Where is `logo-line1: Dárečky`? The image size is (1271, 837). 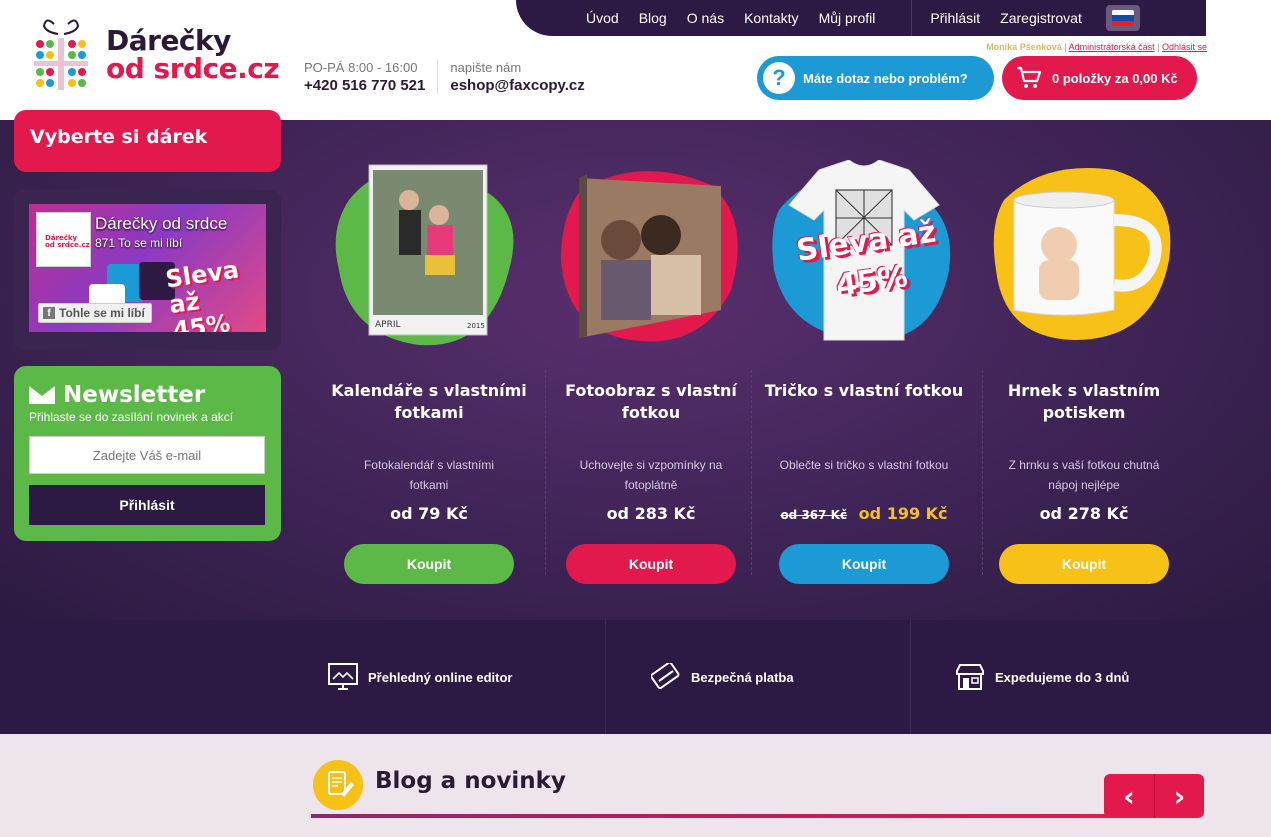 logo-line1: Dárečky is located at coordinates (168, 40).